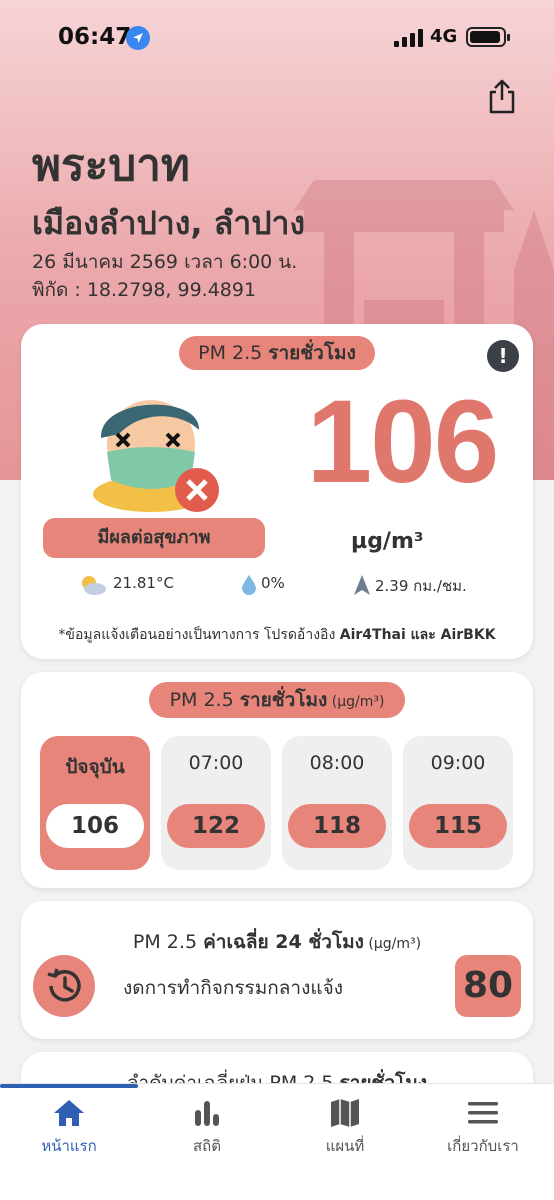  Describe the element at coordinates (156, 456) in the screenshot. I see `mask-face-icon` at that location.